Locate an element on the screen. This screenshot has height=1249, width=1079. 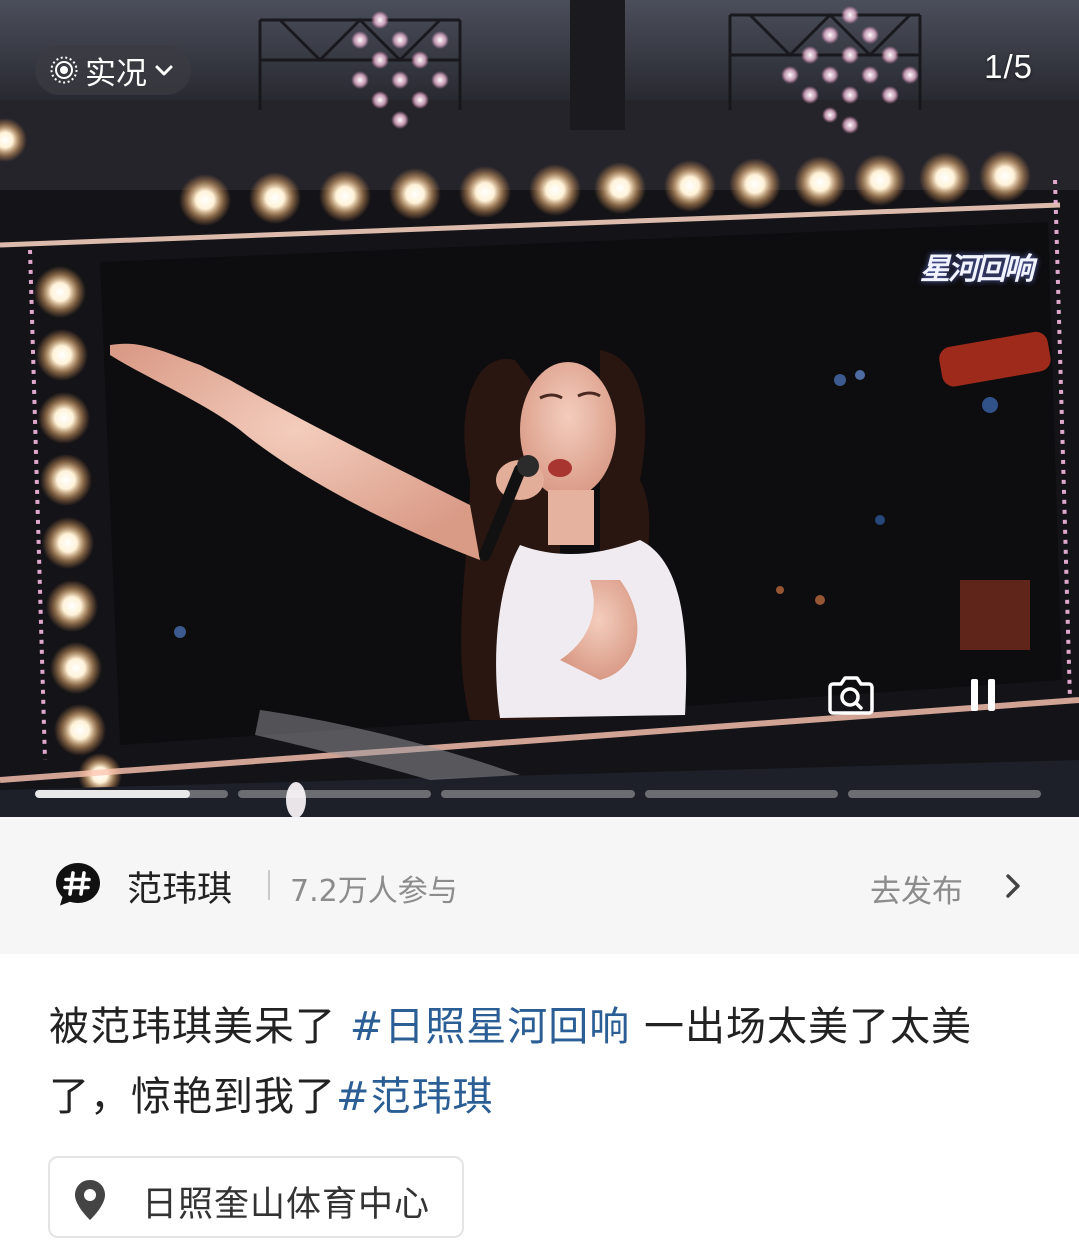
caption-text: 被范玮琪美呆了 is located at coordinates (199, 1027).